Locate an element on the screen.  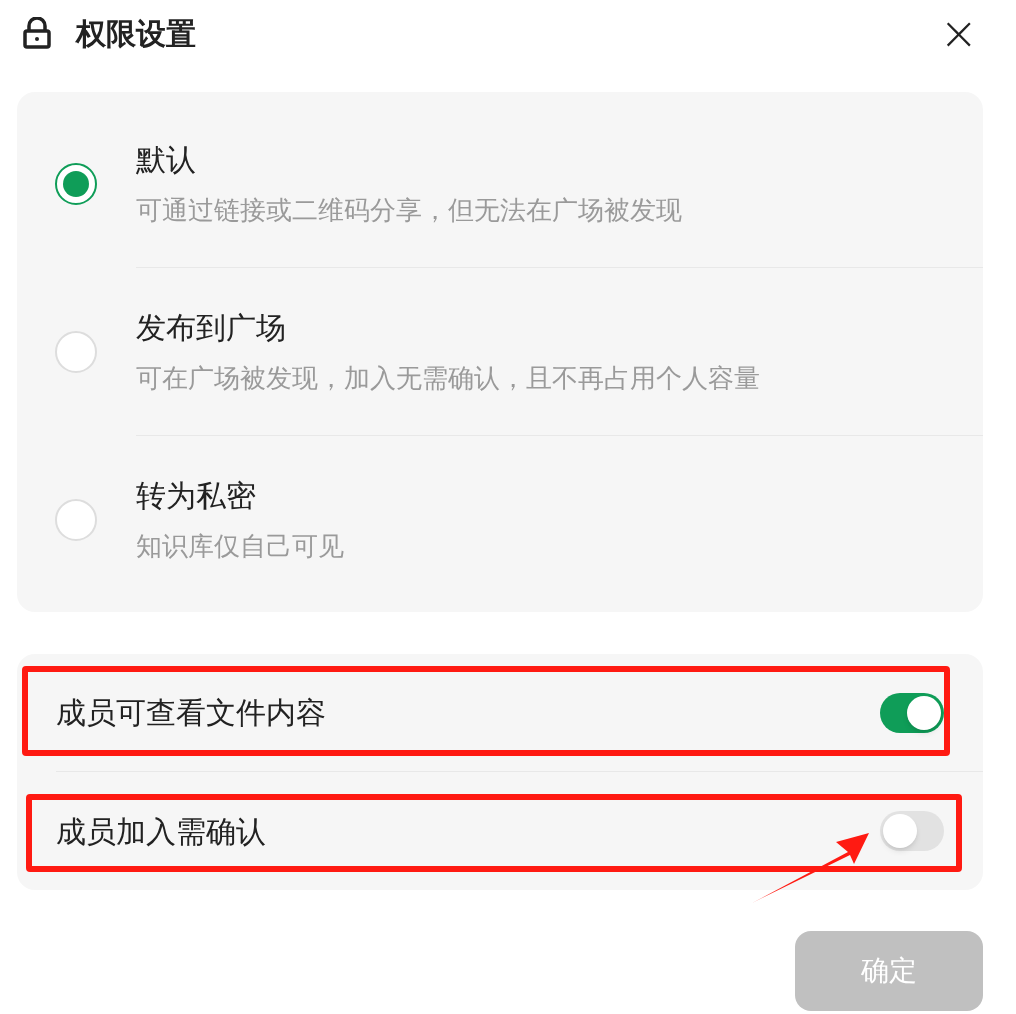
option-title: 发布到广场 is located at coordinates (211, 327).